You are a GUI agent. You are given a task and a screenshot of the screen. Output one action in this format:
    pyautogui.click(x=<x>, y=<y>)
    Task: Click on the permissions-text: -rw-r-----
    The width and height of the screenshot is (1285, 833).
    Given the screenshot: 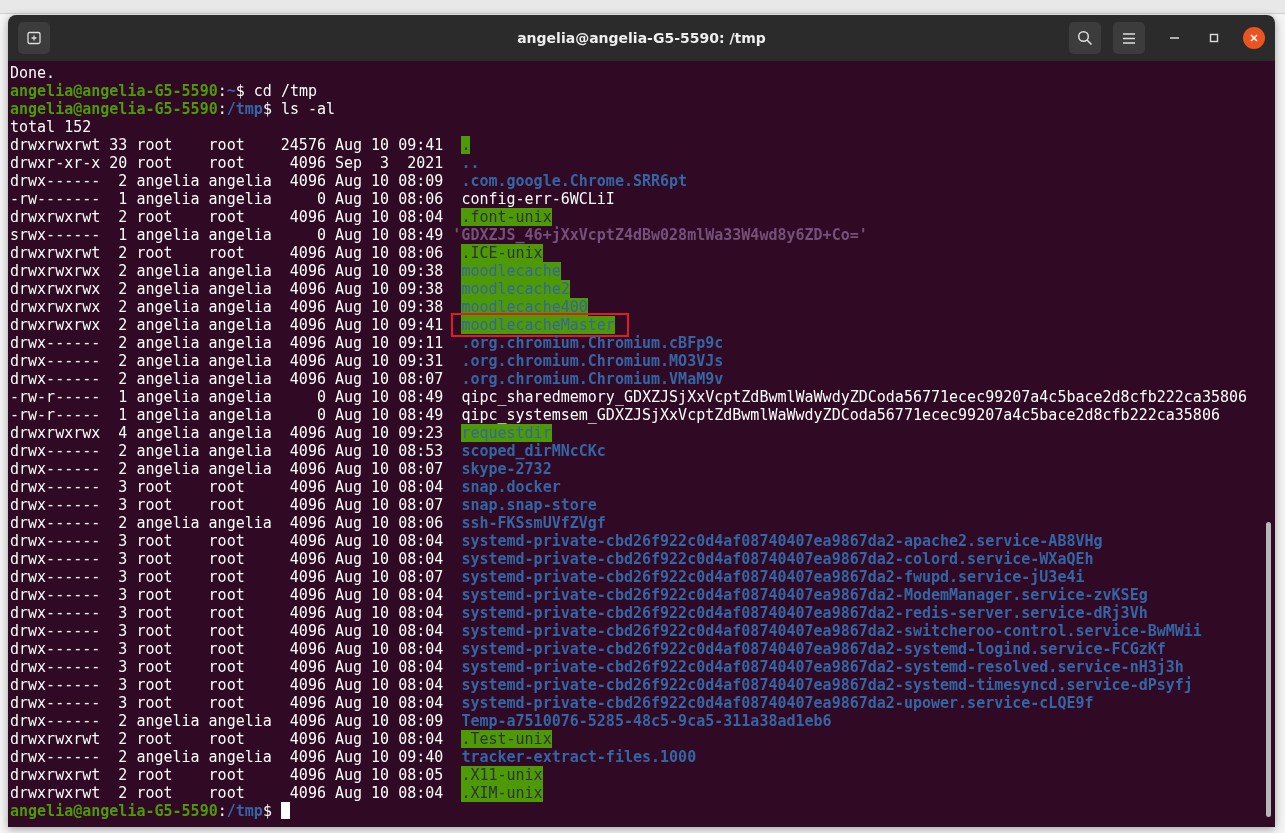 What is the action you would take?
    pyautogui.click(x=55, y=397)
    